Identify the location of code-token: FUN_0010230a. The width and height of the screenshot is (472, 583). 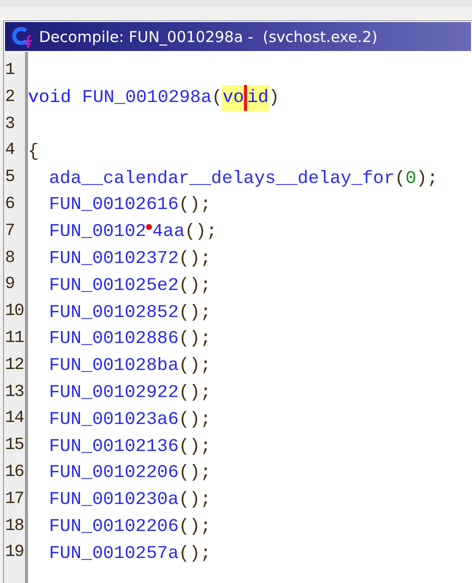
(114, 500).